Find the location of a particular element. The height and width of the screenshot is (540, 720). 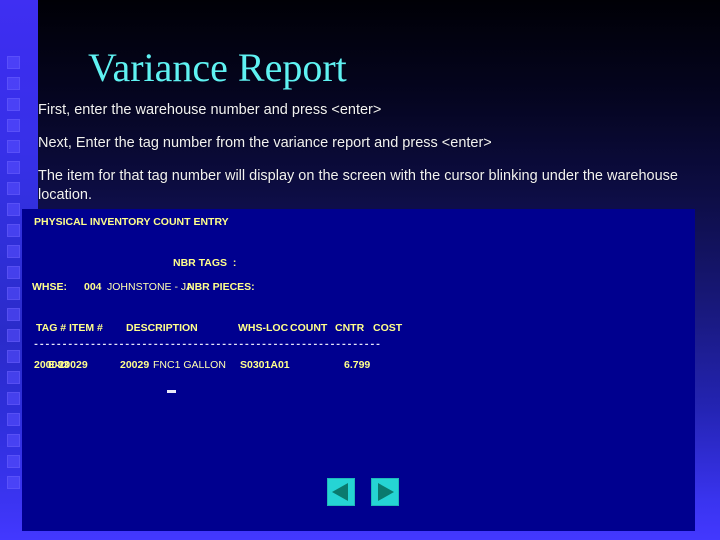

next-slide-button is located at coordinates (385, 492).